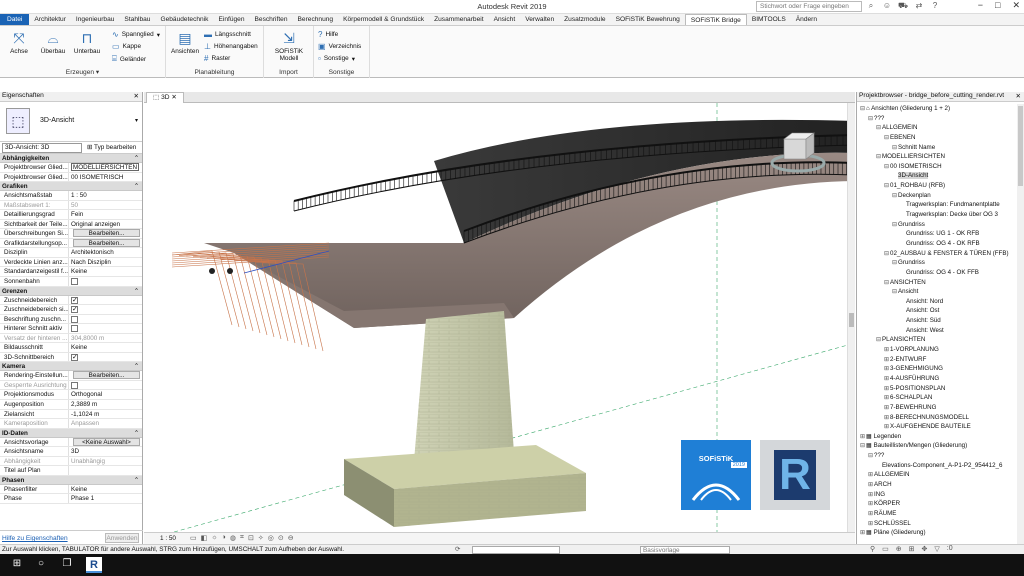 This screenshot has width=1024, height=576. What do you see at coordinates (122, 538) in the screenshot?
I see `apply-button: Anwenden` at bounding box center [122, 538].